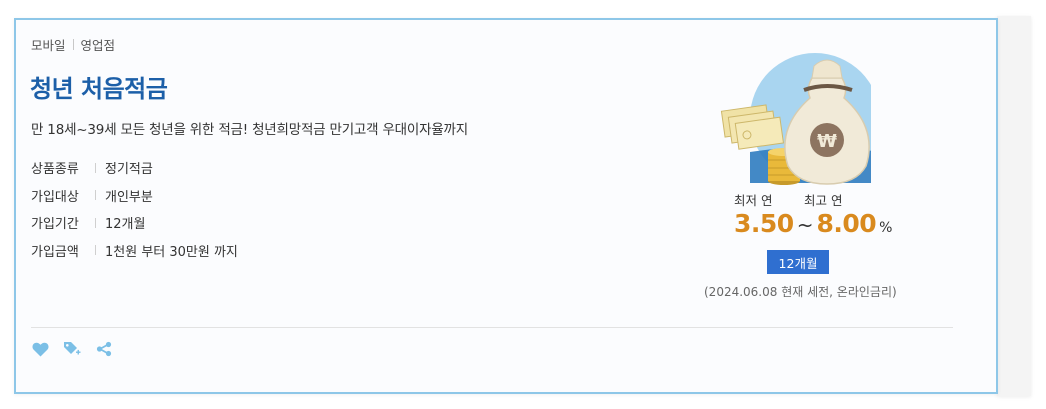  Describe the element at coordinates (798, 262) in the screenshot. I see `period-badge: 12개월` at that location.